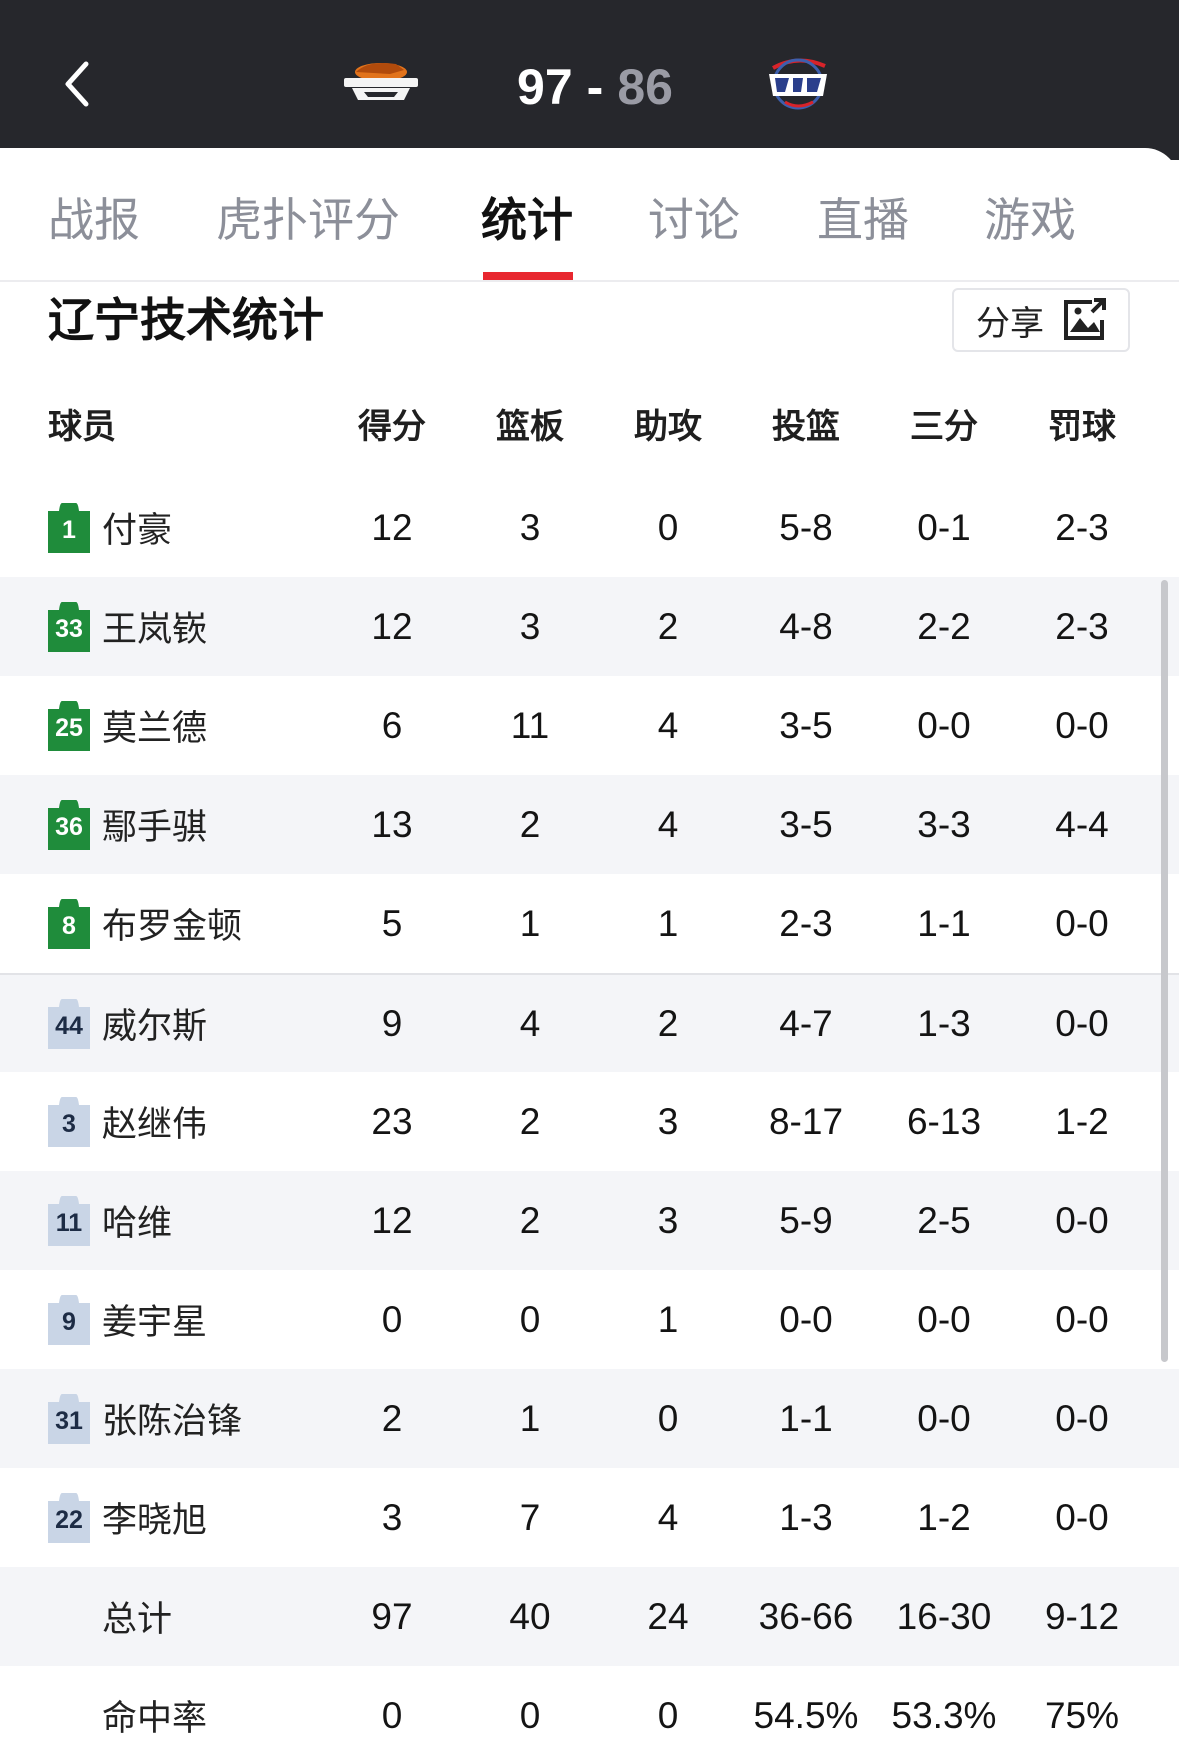 This screenshot has height=1749, width=1179. What do you see at coordinates (589, 1707) in the screenshot?
I see `percentage-row: 命中率 0 0 0 54.5% 53.3% 75%` at bounding box center [589, 1707].